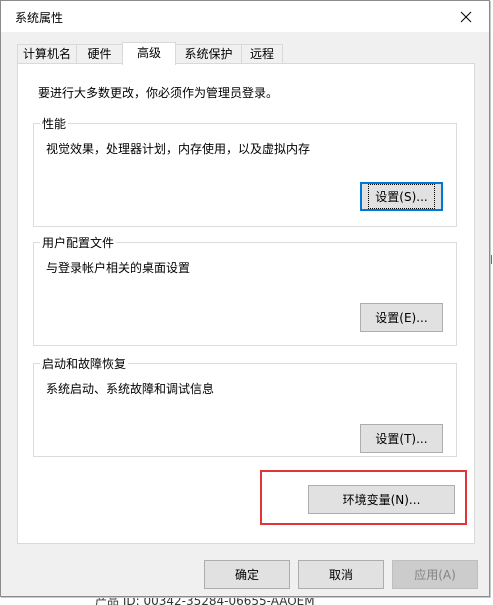 The height and width of the screenshot is (605, 493). What do you see at coordinates (178, 149) in the screenshot?
I see `performance-description: 视觉效果，处理器计划，内存使用，以及虚拟内存` at bounding box center [178, 149].